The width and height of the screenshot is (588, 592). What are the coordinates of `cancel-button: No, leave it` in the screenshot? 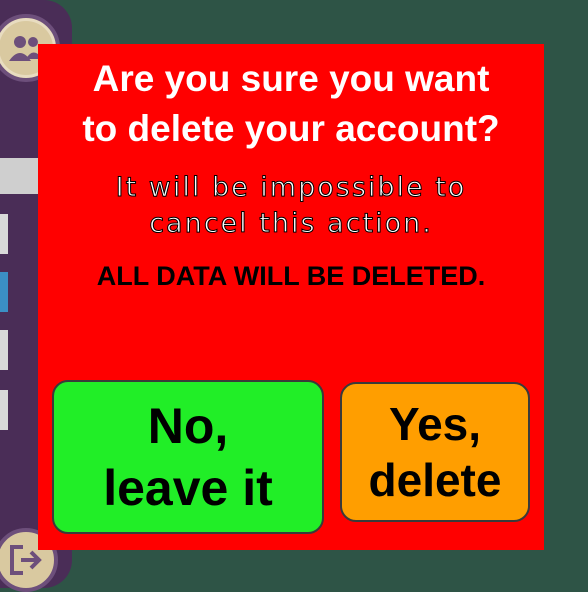 It's located at (188, 457).